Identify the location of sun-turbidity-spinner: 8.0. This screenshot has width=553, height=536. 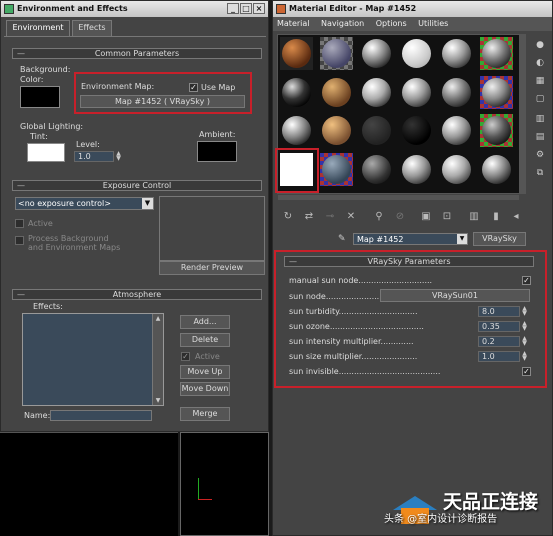
(499, 311).